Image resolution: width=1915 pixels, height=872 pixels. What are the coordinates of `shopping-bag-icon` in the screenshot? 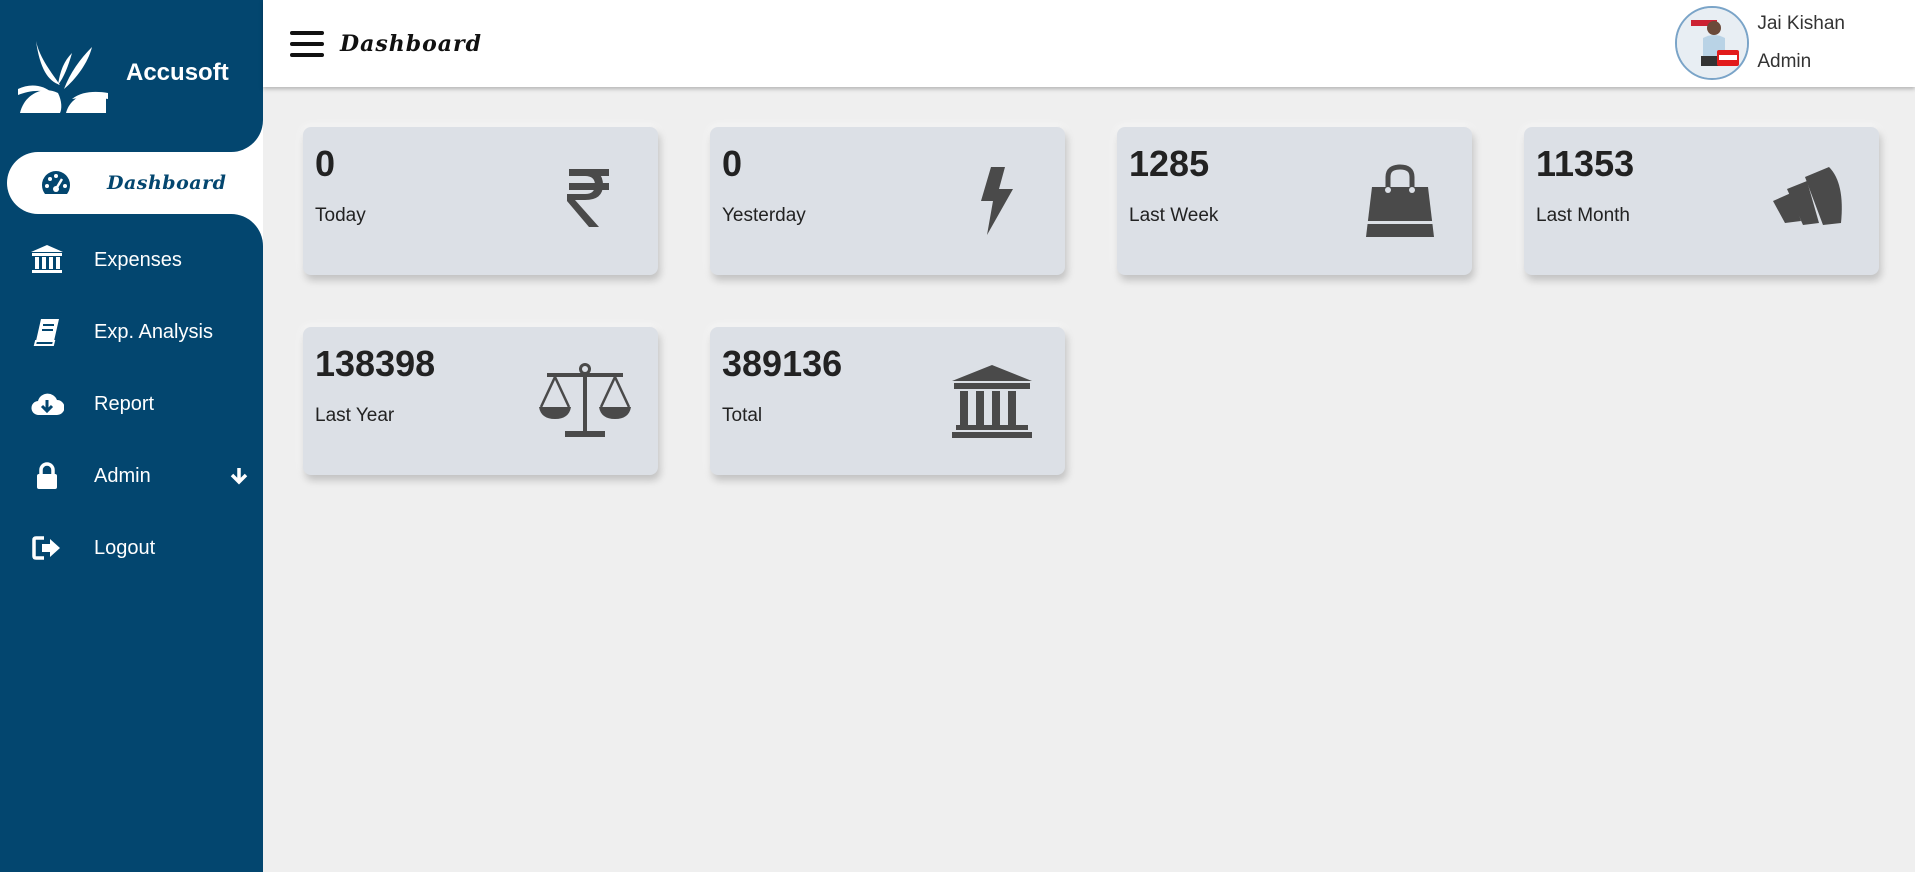 It's located at (1400, 201).